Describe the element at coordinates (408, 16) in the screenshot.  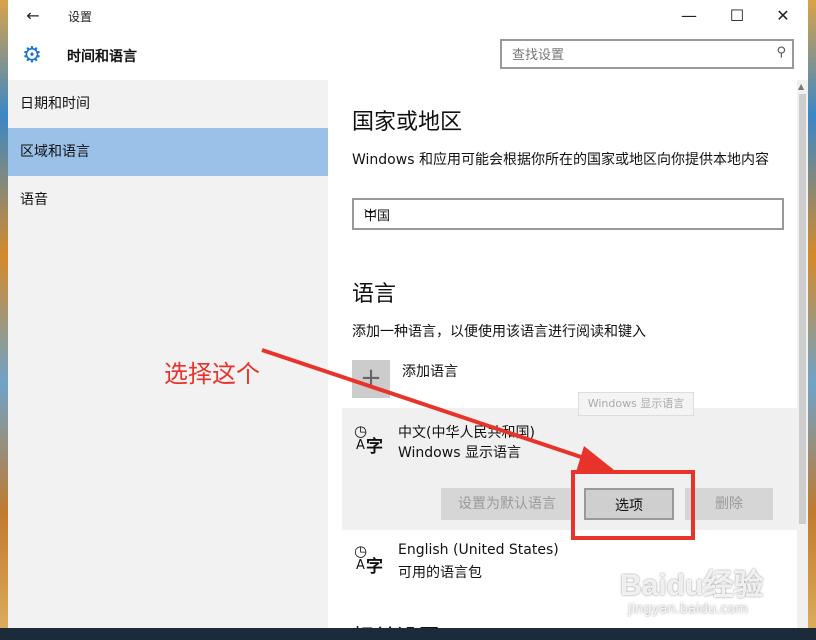
I see `title-bar: ← 设置 — ☐ ✕` at that location.